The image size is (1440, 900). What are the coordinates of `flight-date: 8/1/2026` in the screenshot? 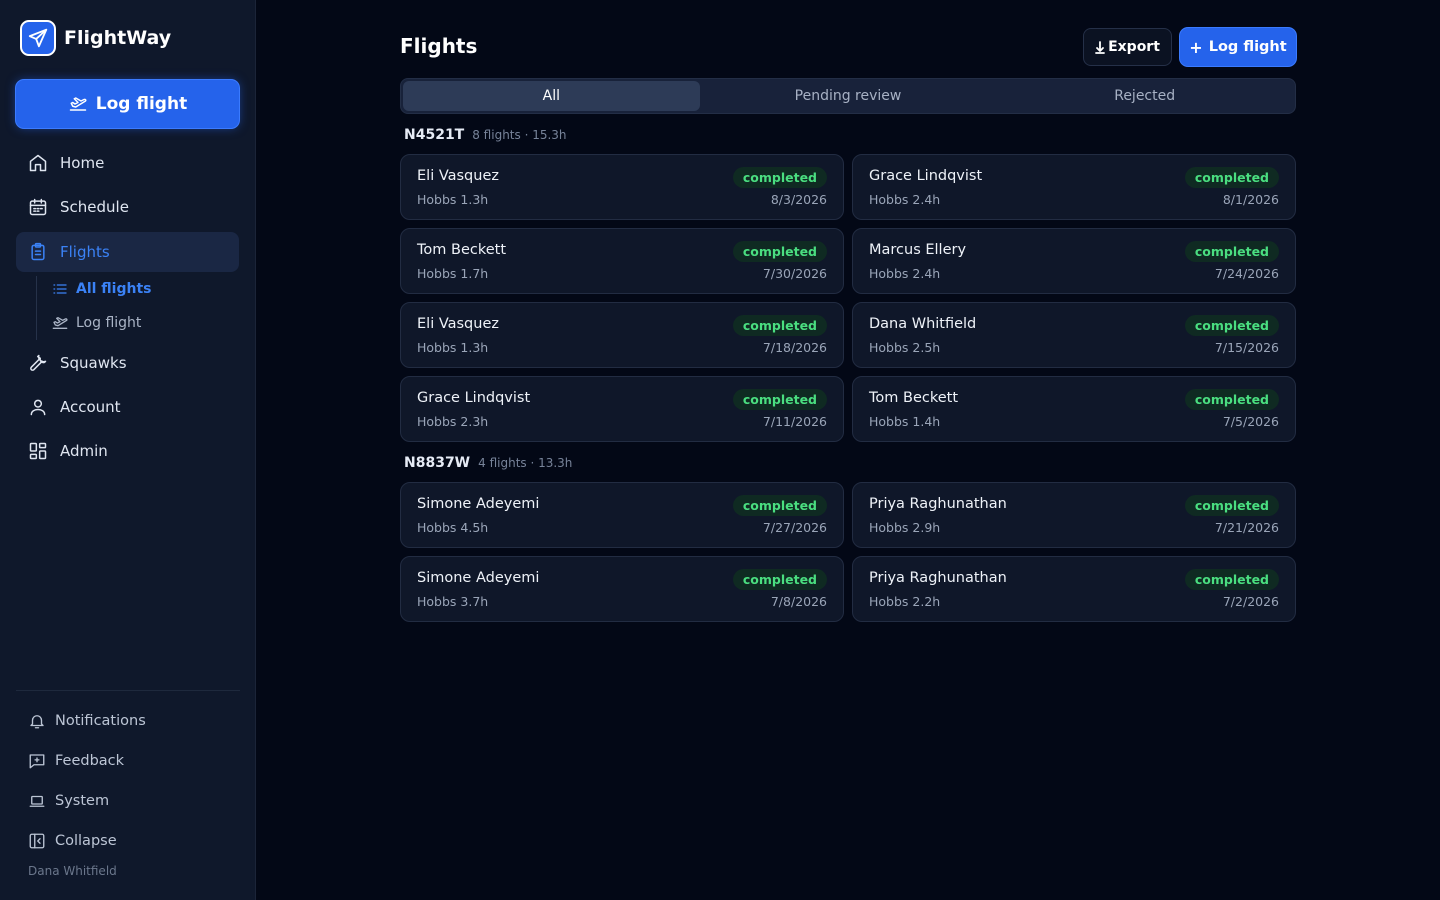 It's located at (1250, 199).